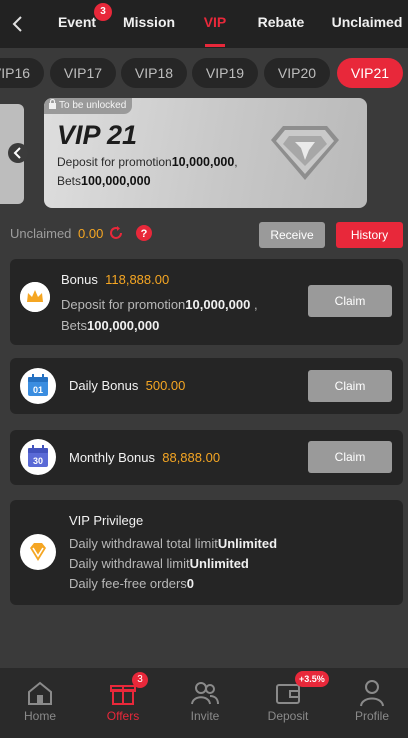 The width and height of the screenshot is (408, 738). What do you see at coordinates (97, 135) in the screenshot?
I see `vip-card-title: VIP 21` at bounding box center [97, 135].